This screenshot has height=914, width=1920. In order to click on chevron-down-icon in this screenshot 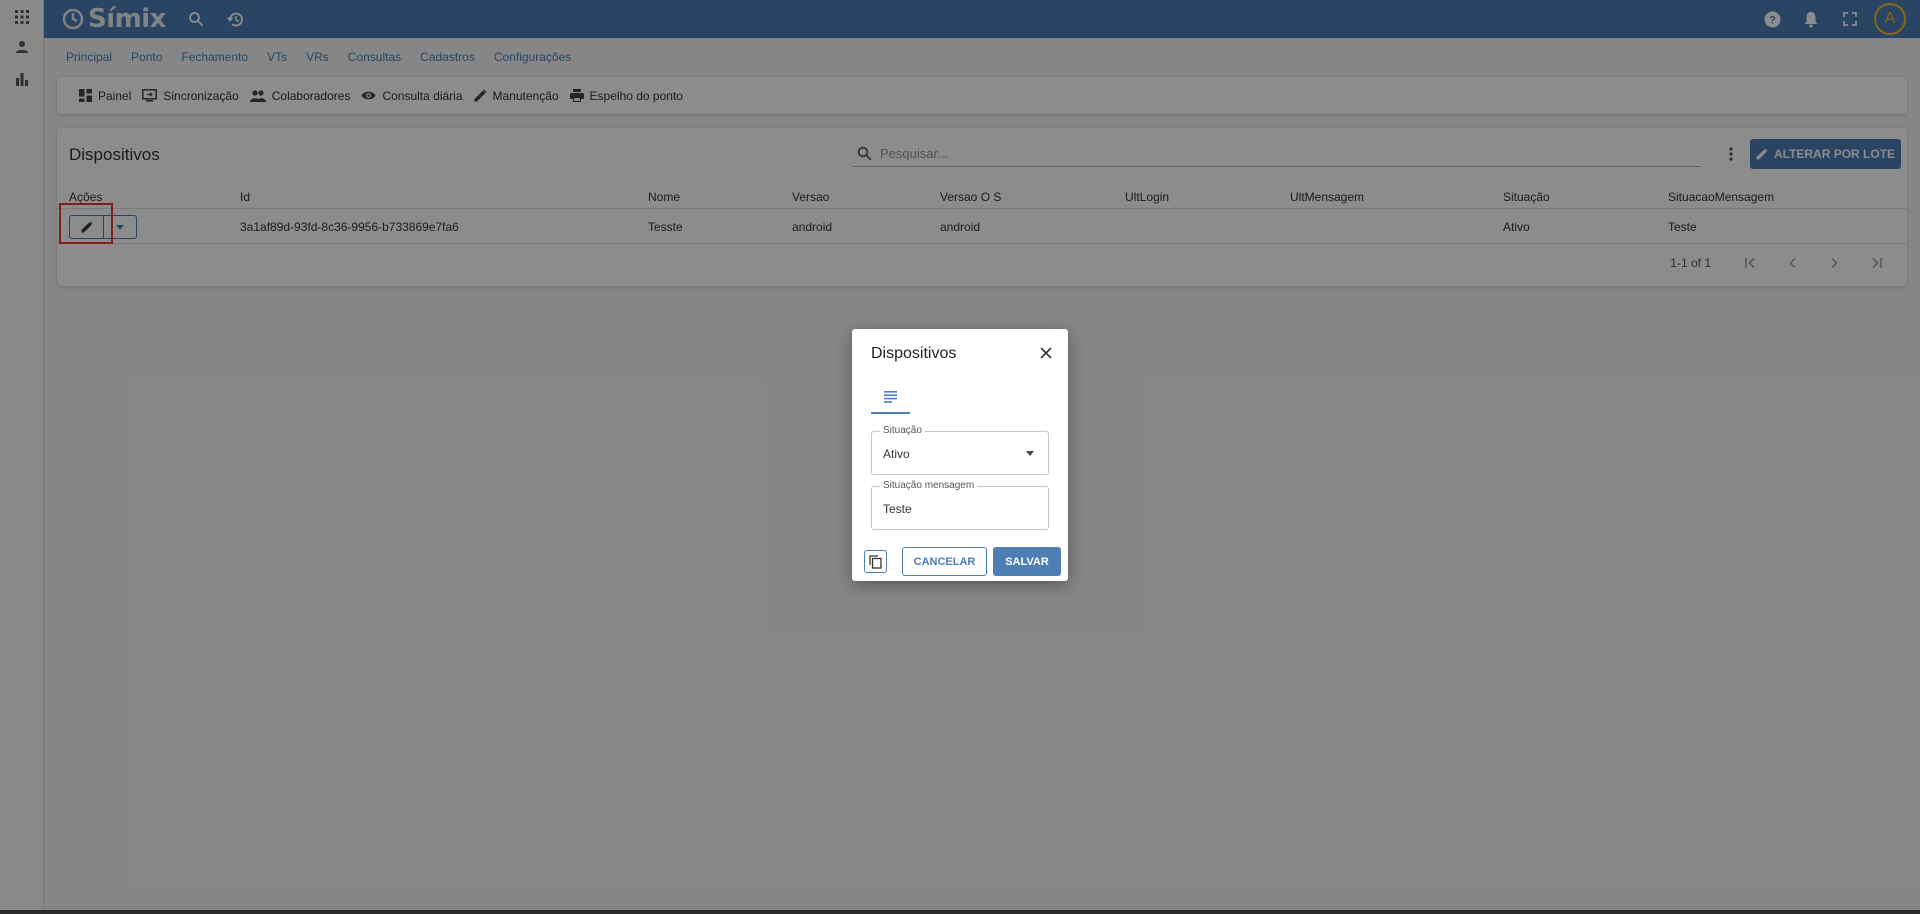, I will do `click(1030, 453)`.